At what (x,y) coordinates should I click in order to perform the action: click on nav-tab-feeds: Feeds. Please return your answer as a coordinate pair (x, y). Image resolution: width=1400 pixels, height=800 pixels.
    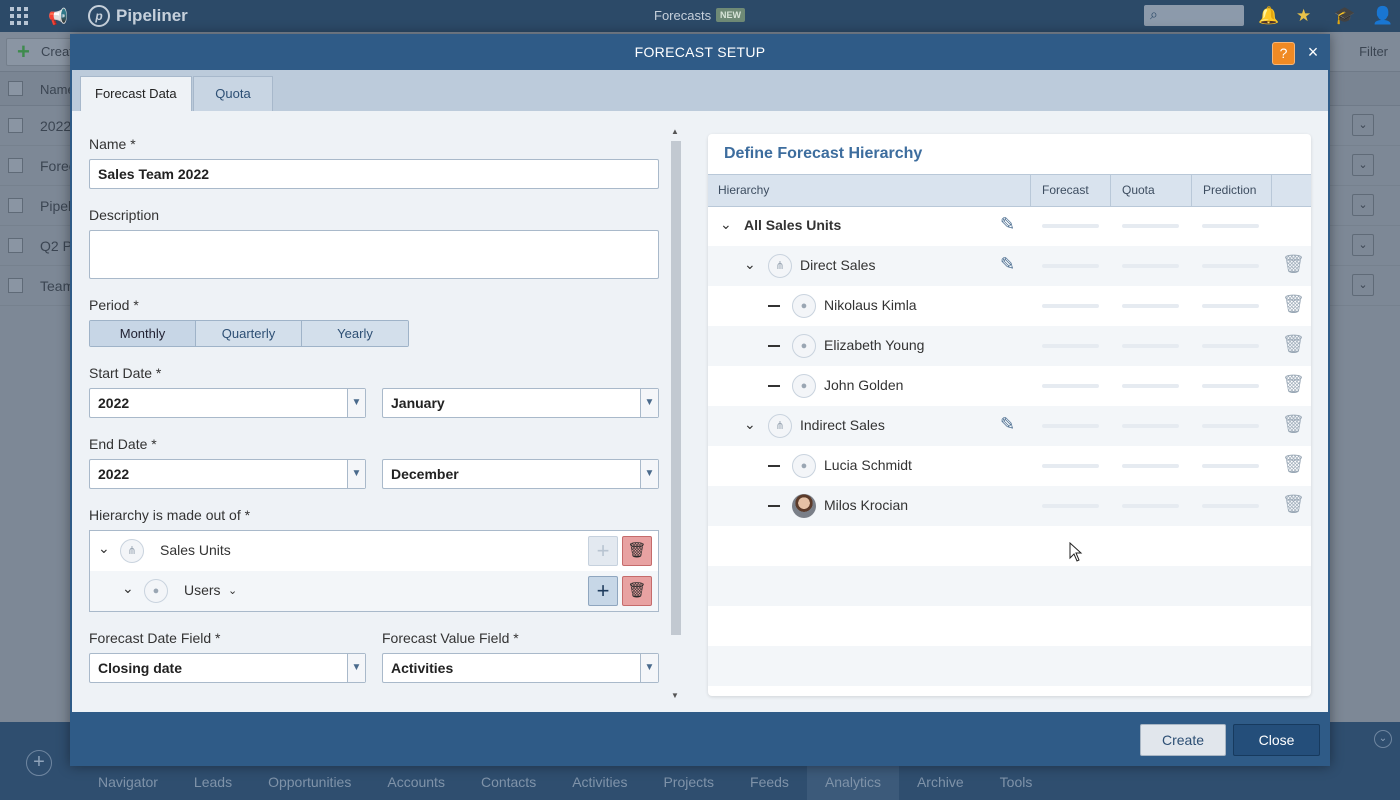
    Looking at the image, I should click on (769, 783).